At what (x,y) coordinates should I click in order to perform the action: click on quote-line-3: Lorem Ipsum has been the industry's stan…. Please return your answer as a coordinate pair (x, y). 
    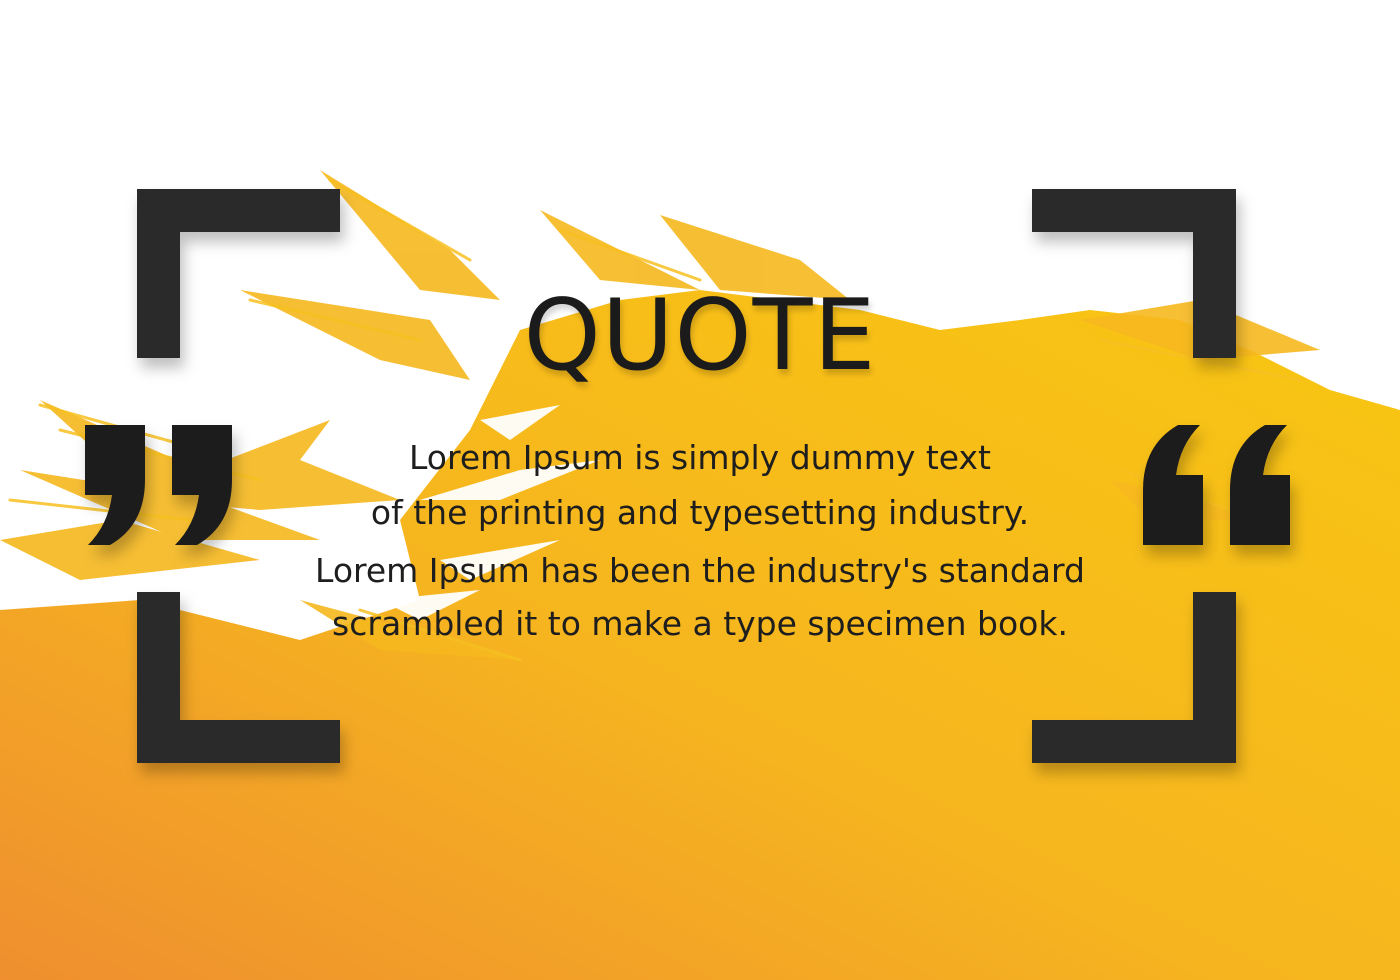
    Looking at the image, I should click on (700, 570).